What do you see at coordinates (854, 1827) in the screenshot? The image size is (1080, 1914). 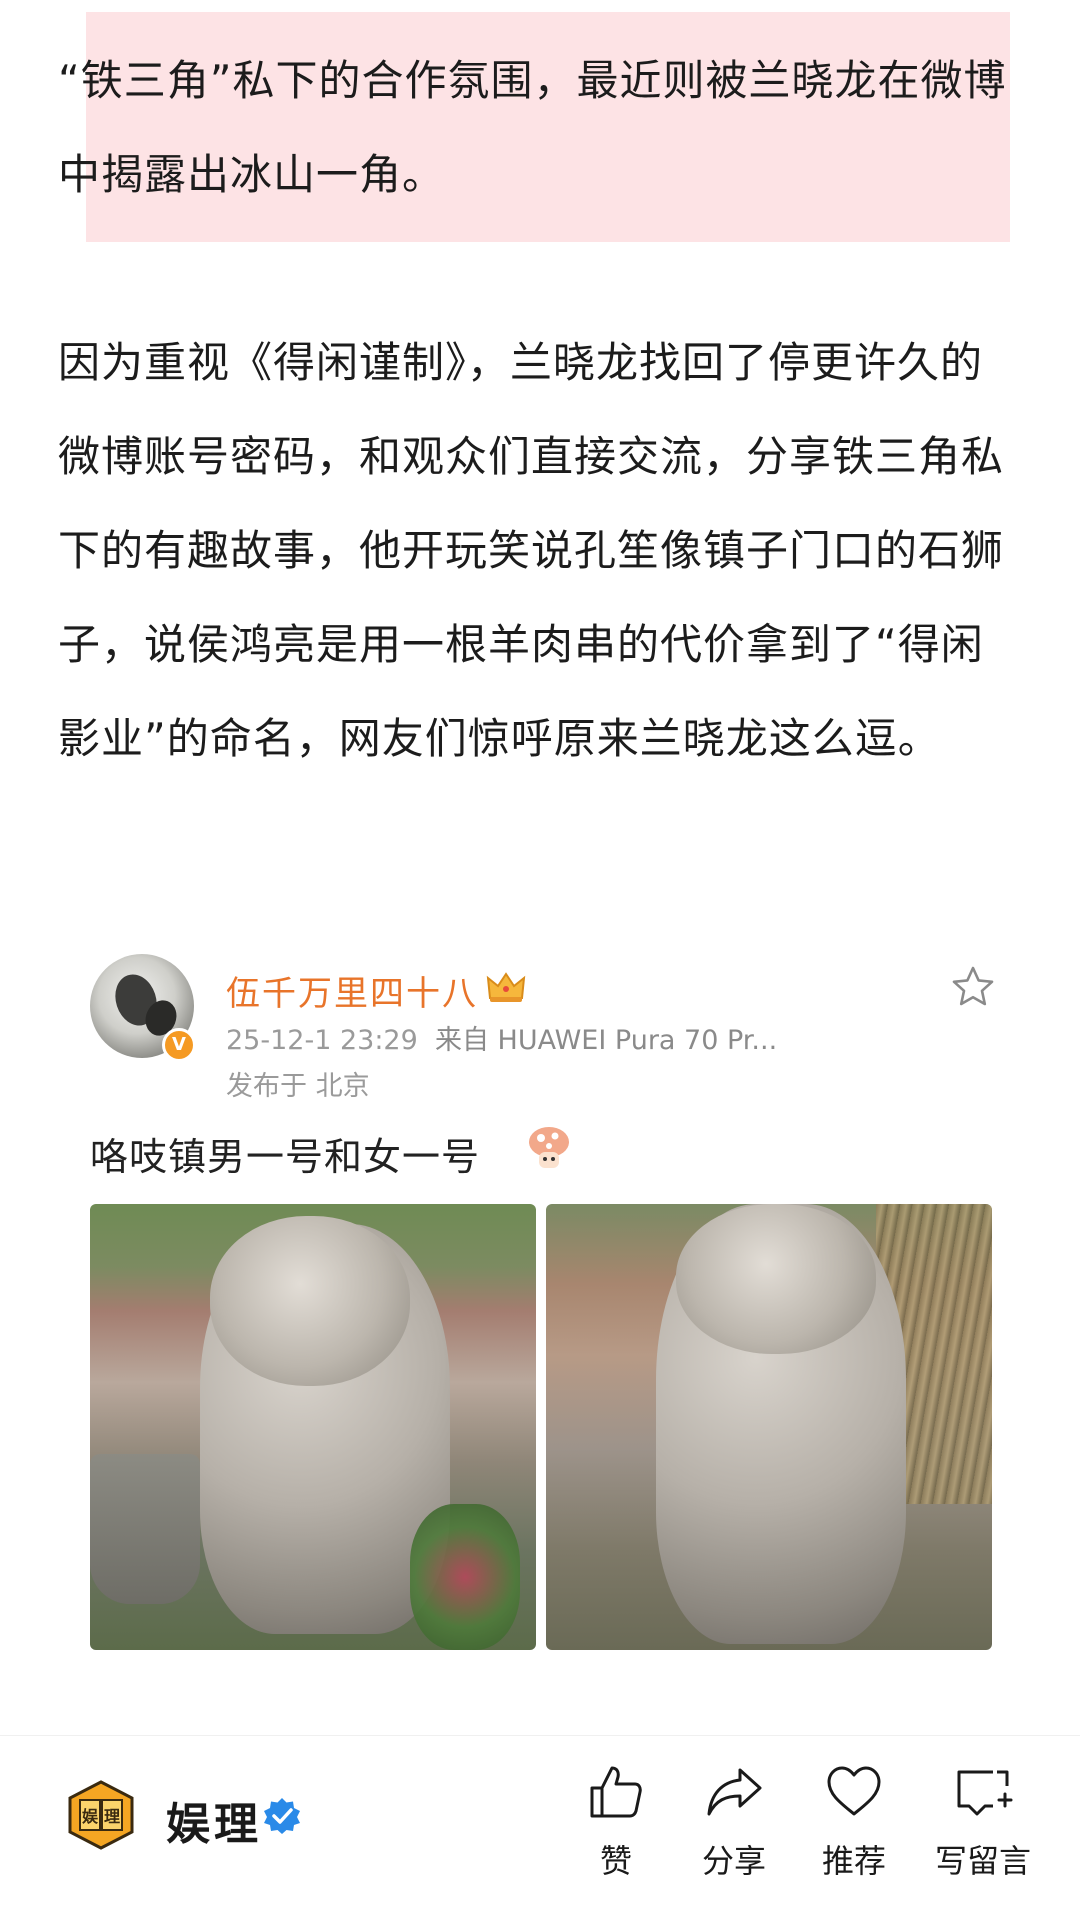 I see `recommend-button: 推荐` at bounding box center [854, 1827].